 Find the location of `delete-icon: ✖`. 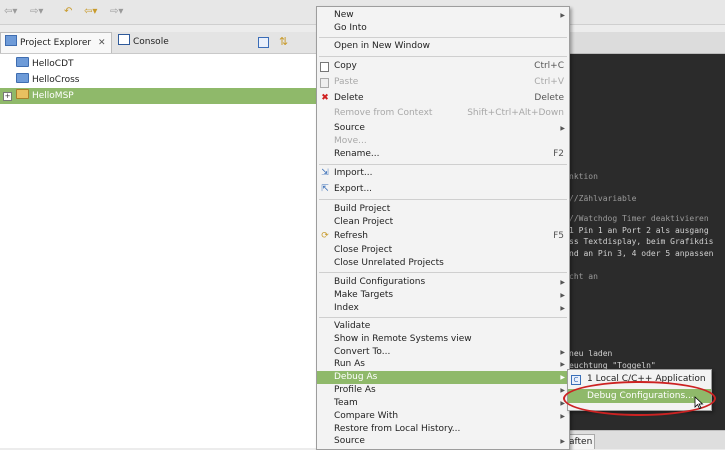

delete-icon: ✖ is located at coordinates (325, 98).